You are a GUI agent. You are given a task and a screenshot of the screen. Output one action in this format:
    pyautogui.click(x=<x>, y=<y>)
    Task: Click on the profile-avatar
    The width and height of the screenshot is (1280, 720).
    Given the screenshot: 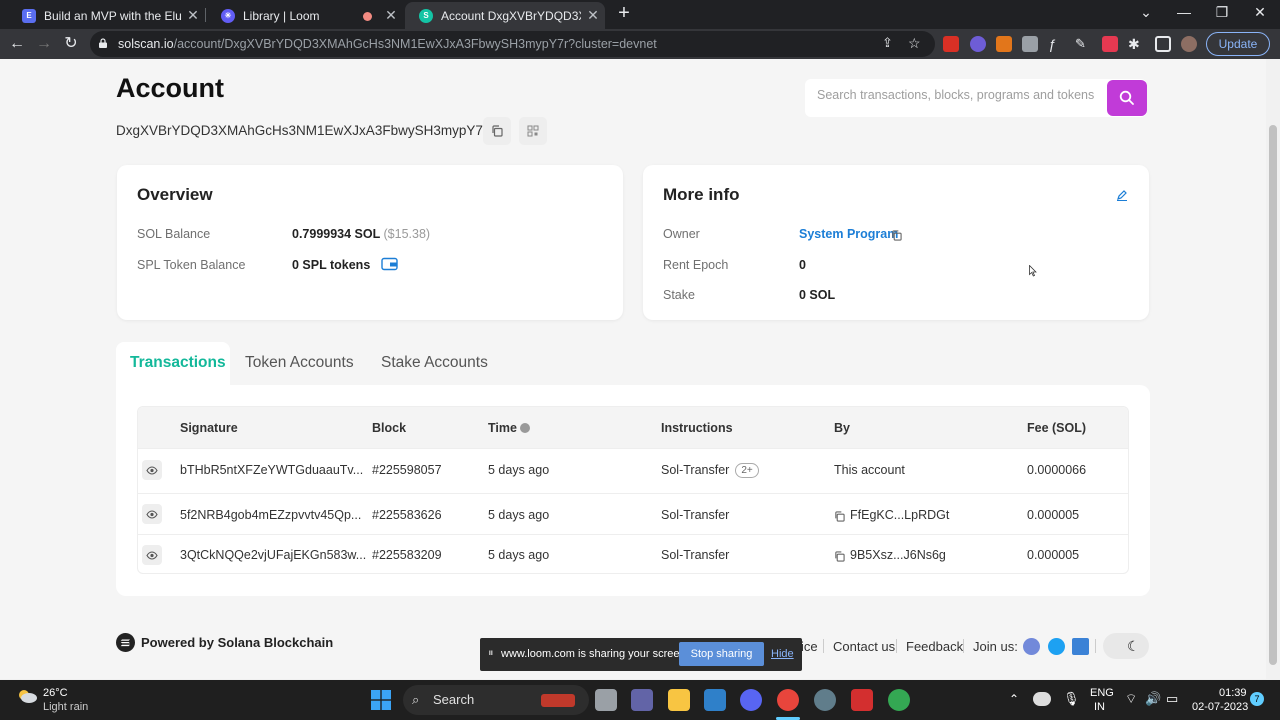 What is the action you would take?
    pyautogui.click(x=1189, y=44)
    